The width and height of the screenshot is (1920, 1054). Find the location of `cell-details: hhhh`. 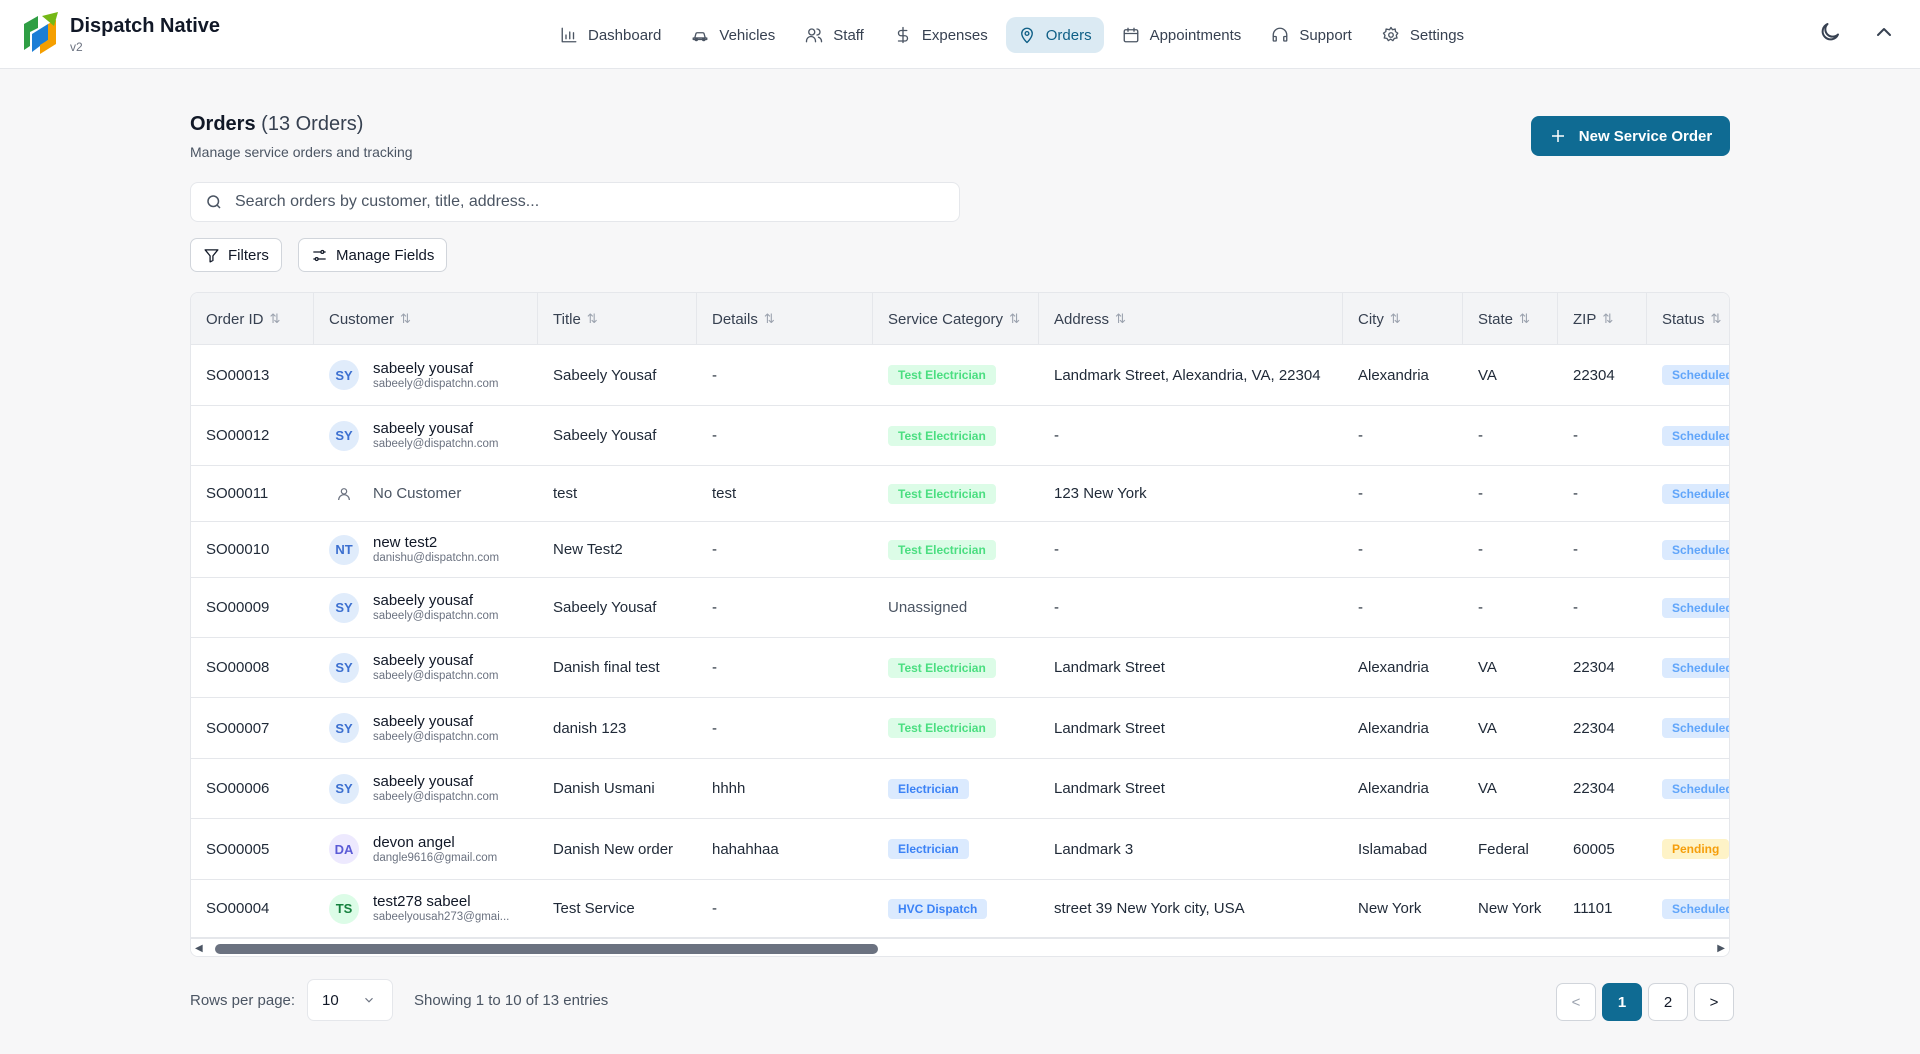

cell-details: hhhh is located at coordinates (729, 788).